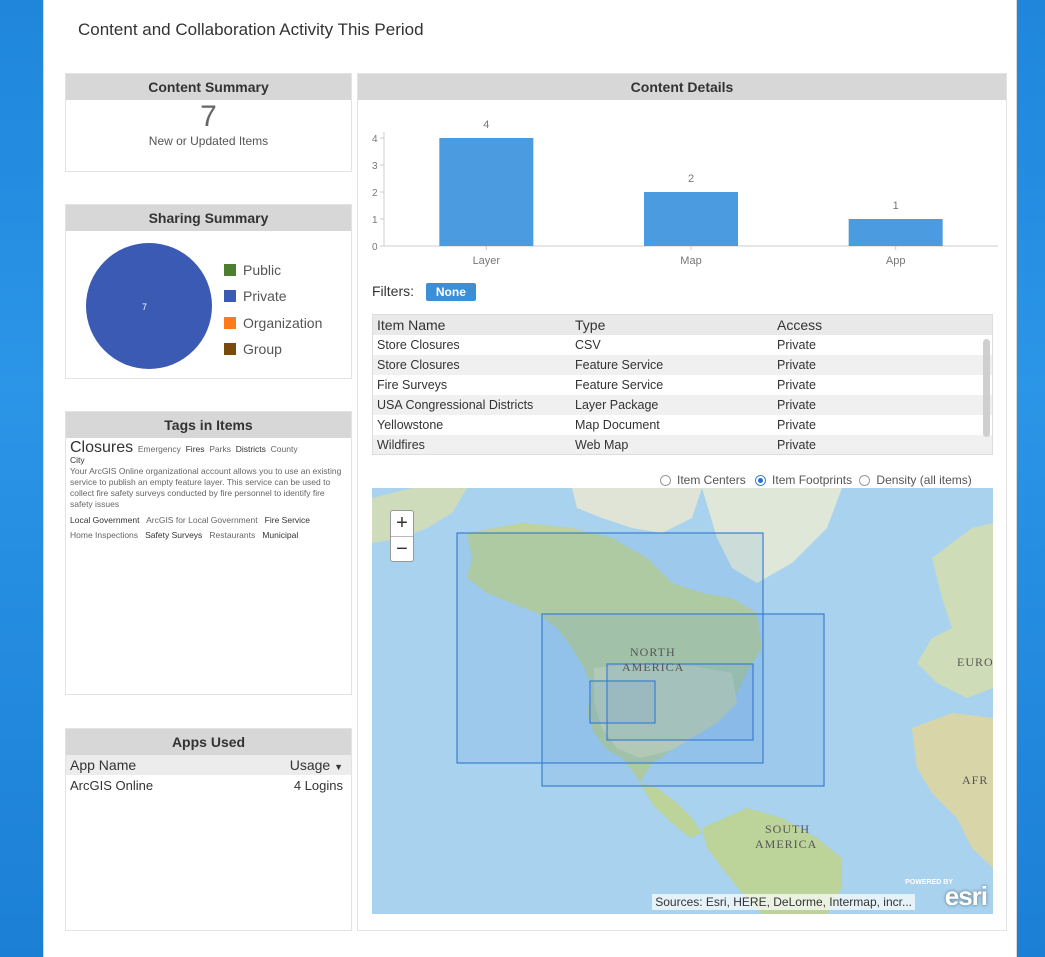  I want to click on bar-value-label: 2, so click(691, 179).